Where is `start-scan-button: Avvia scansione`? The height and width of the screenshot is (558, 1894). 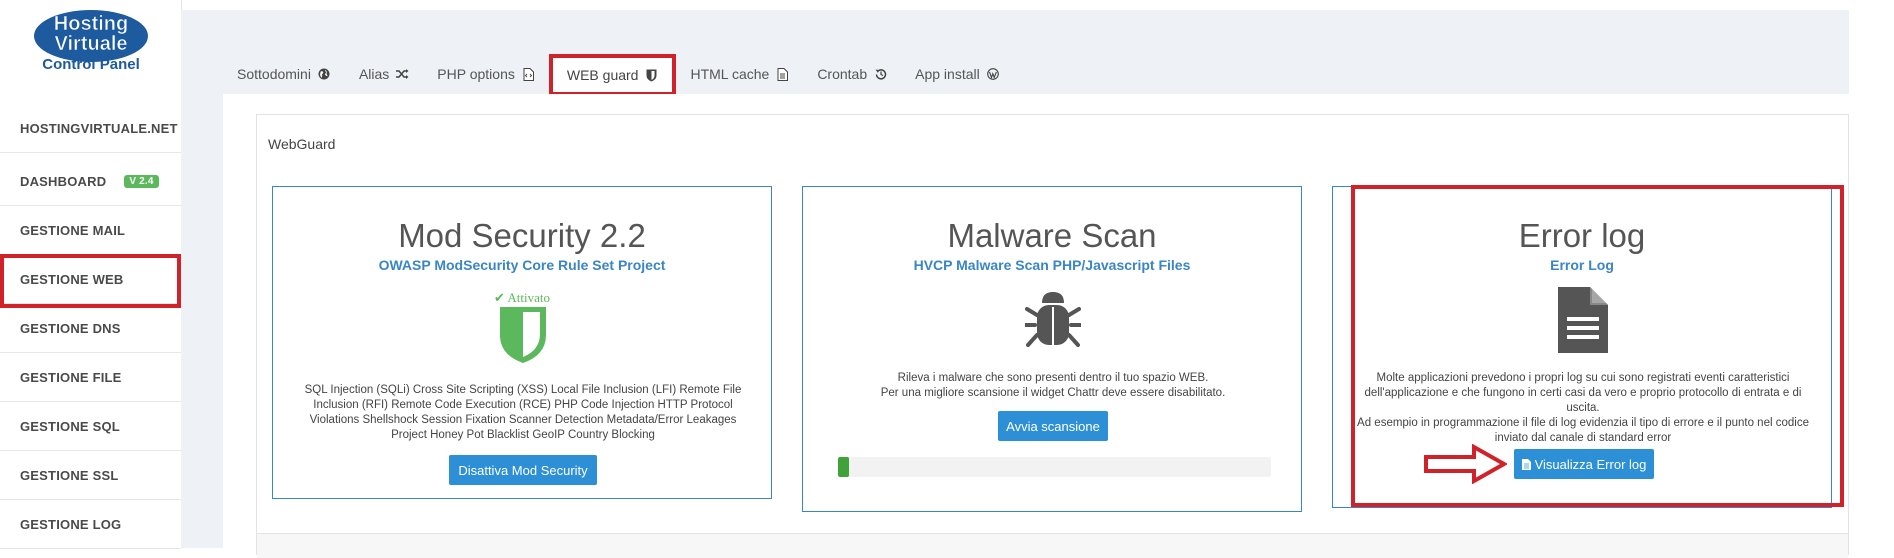 start-scan-button: Avvia scansione is located at coordinates (1053, 426).